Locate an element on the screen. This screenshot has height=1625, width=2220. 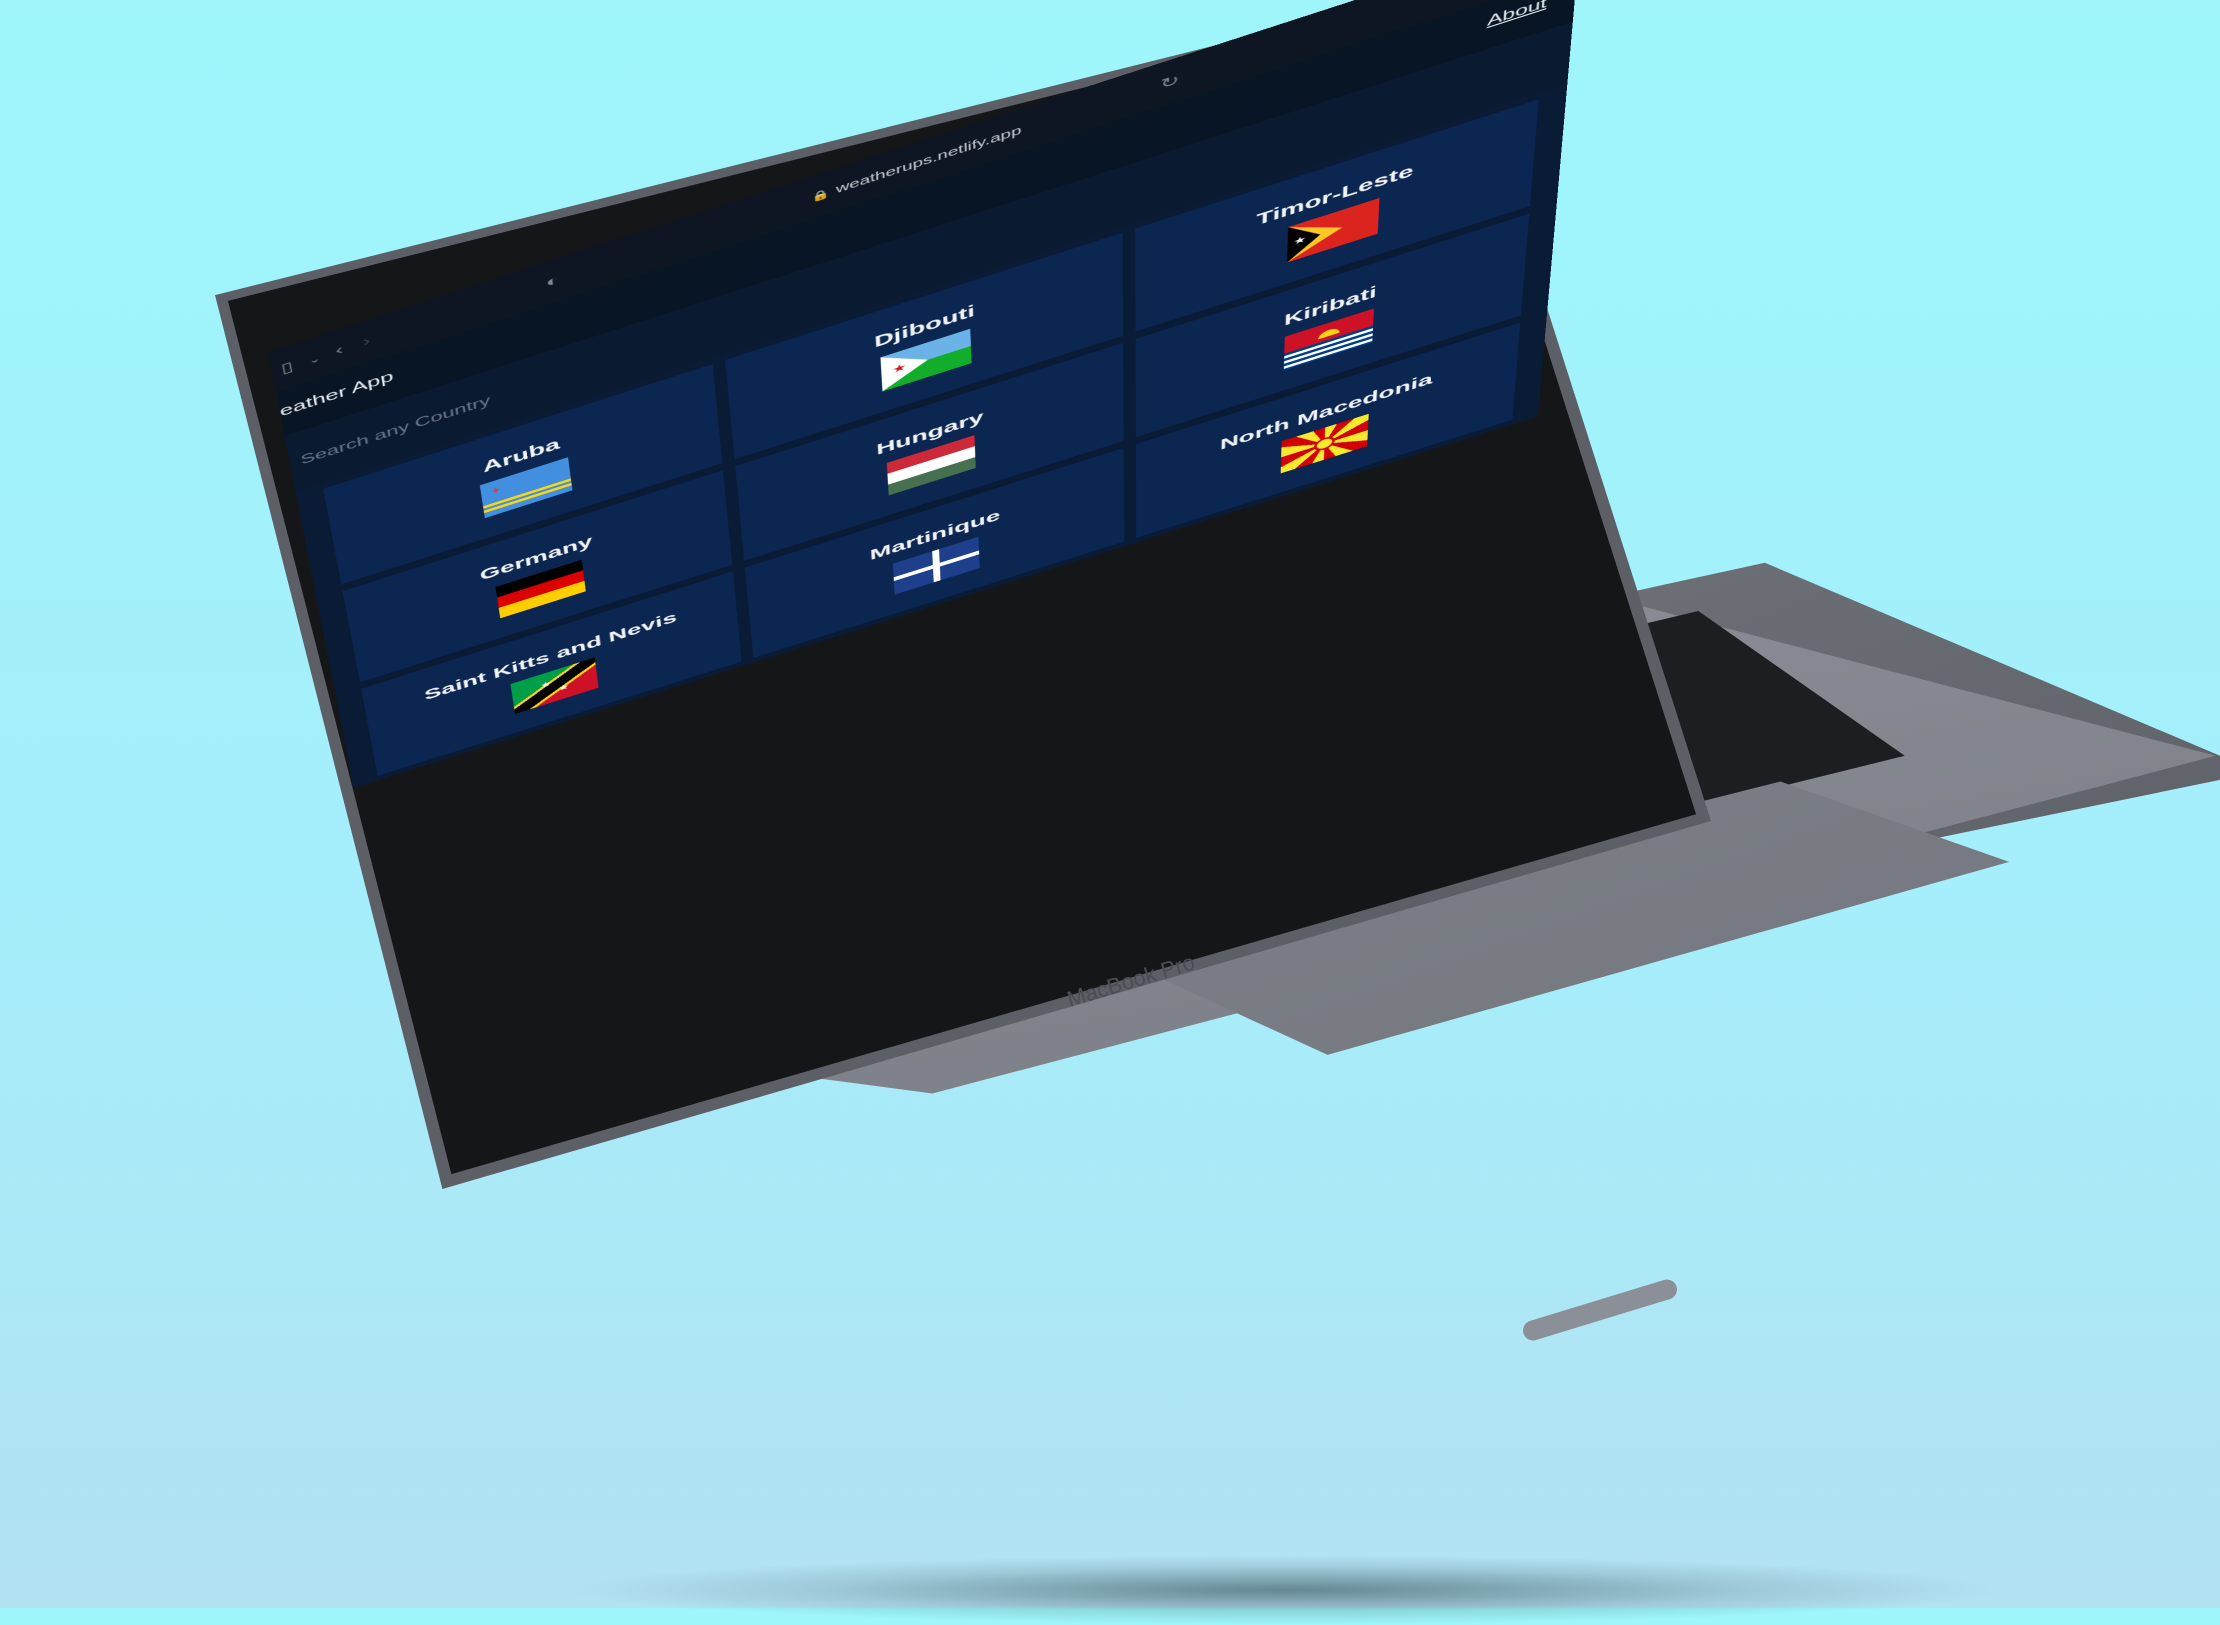
back-icon: ‹ is located at coordinates (339, 350).